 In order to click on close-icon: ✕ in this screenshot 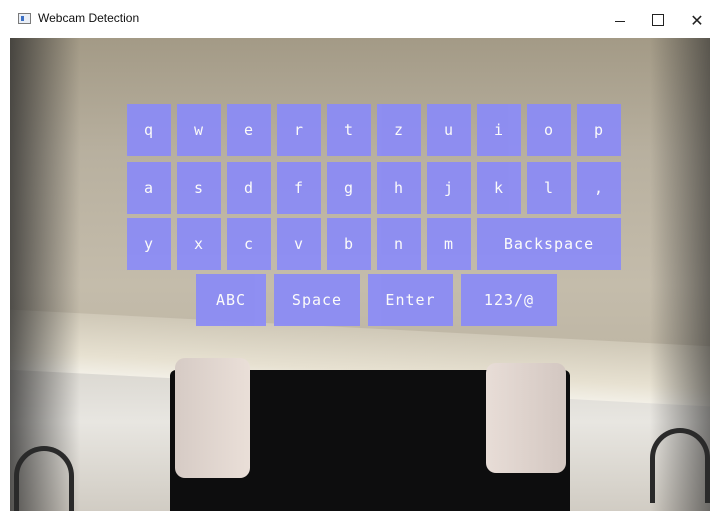, I will do `click(697, 20)`.